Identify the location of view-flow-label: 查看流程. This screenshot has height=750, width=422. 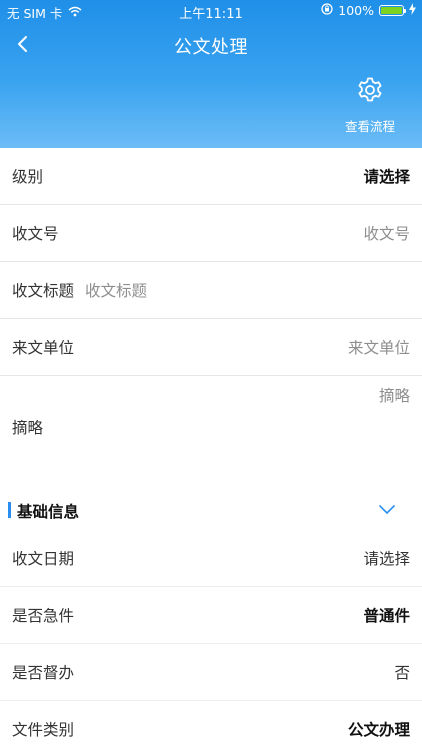
(369, 126).